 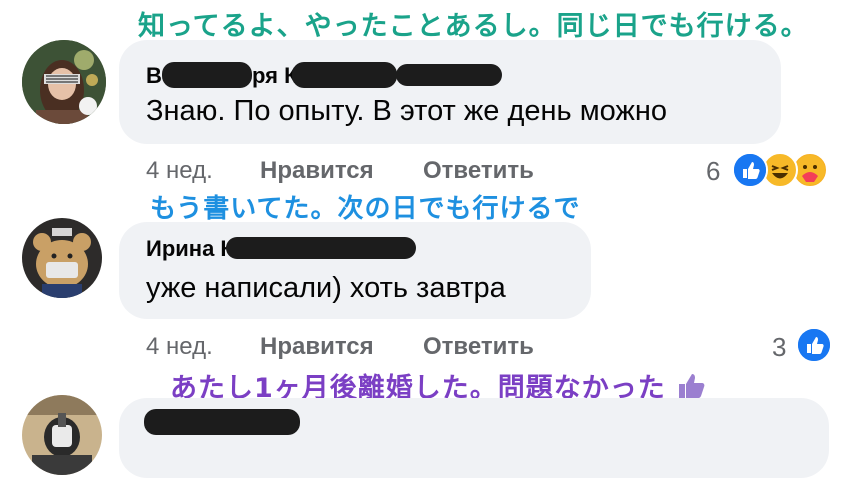 What do you see at coordinates (406, 111) in the screenshot?
I see `comment-text: Знаю. По опыту. В этот же день можно` at bounding box center [406, 111].